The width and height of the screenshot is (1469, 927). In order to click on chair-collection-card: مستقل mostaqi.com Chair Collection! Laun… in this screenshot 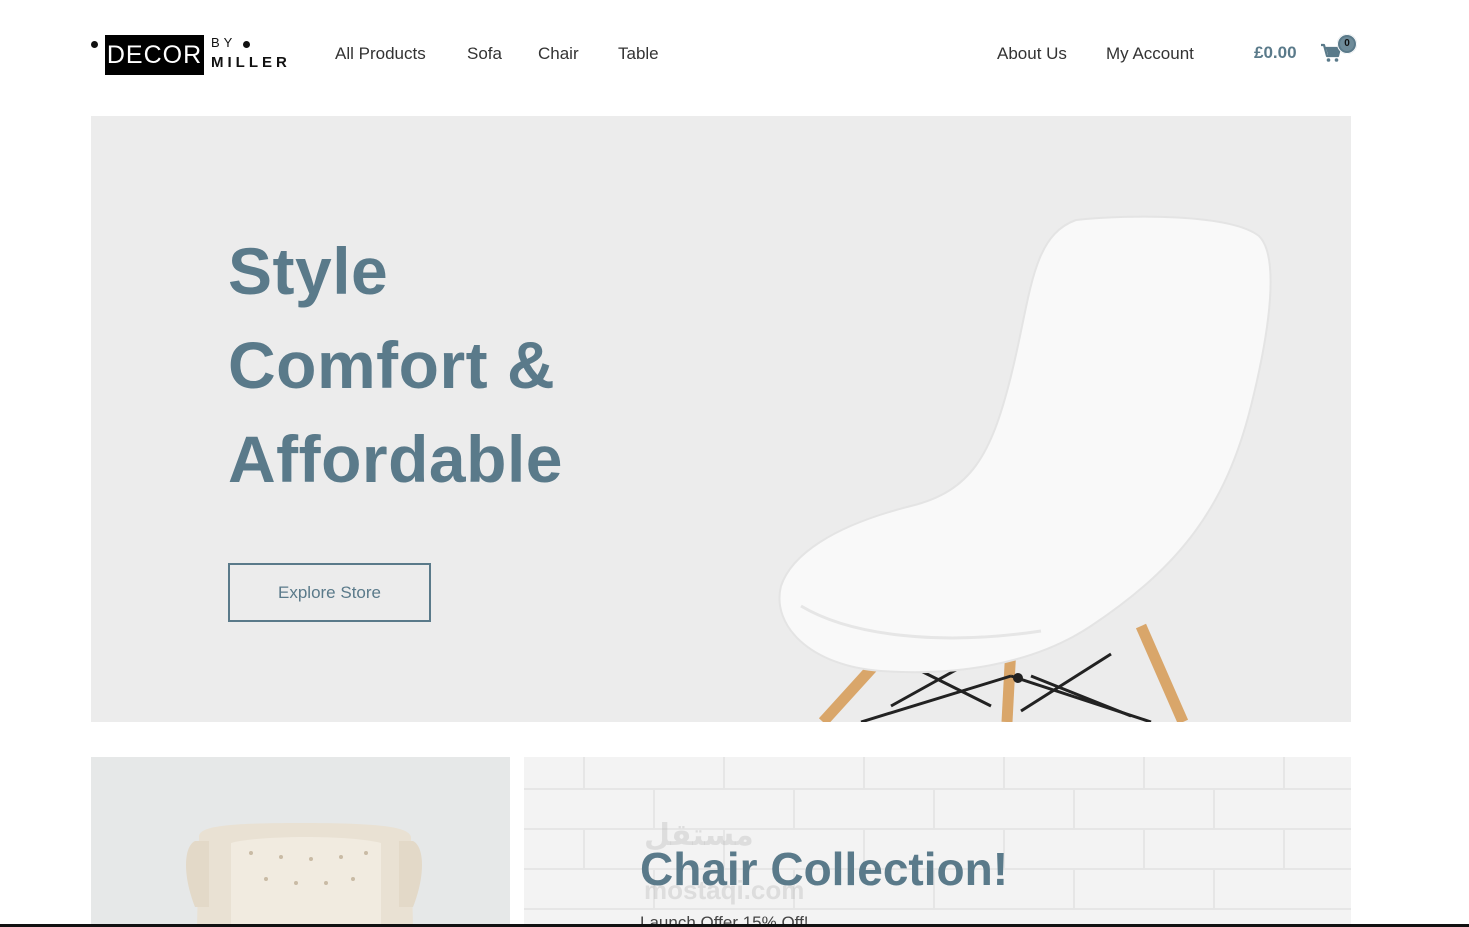, I will do `click(937, 842)`.